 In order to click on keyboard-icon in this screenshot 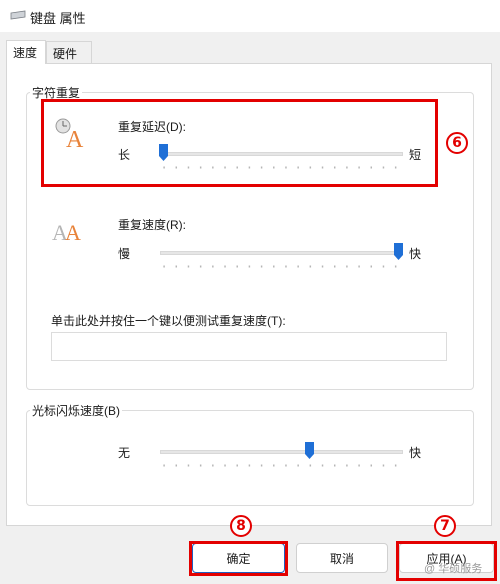, I will do `click(18, 15)`.